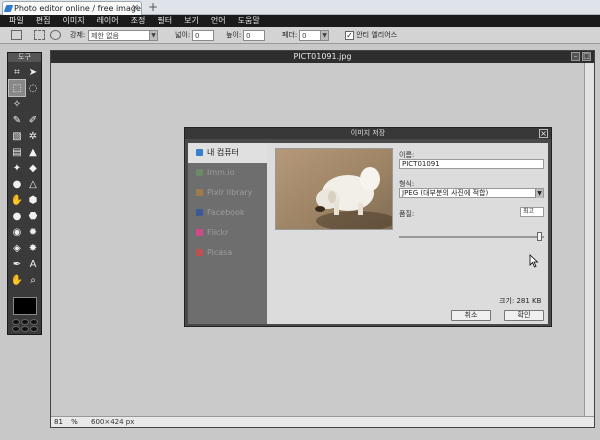 The height and width of the screenshot is (440, 600). What do you see at coordinates (534, 261) in the screenshot?
I see `mouse-cursor-icon` at bounding box center [534, 261].